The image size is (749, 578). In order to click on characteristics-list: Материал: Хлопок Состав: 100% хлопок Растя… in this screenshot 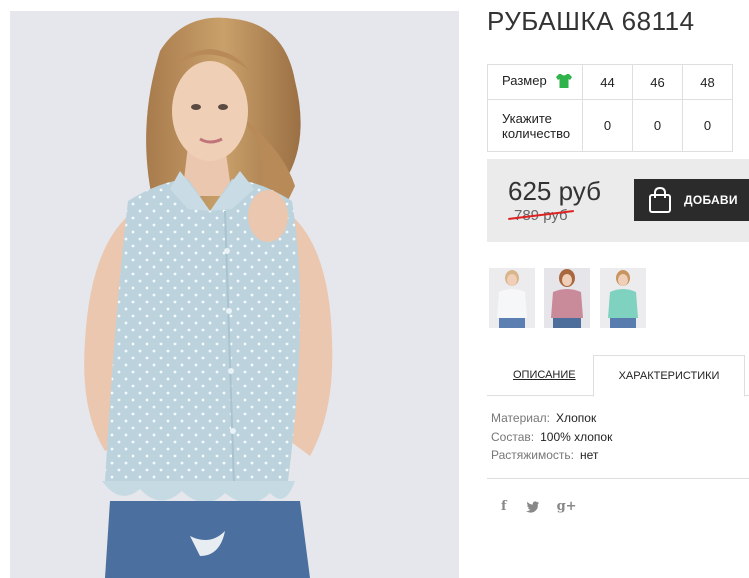, I will do `click(551, 437)`.